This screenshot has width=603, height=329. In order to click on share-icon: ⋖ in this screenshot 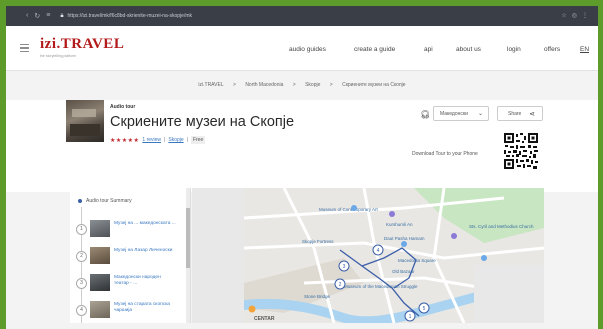, I will do `click(532, 114)`.